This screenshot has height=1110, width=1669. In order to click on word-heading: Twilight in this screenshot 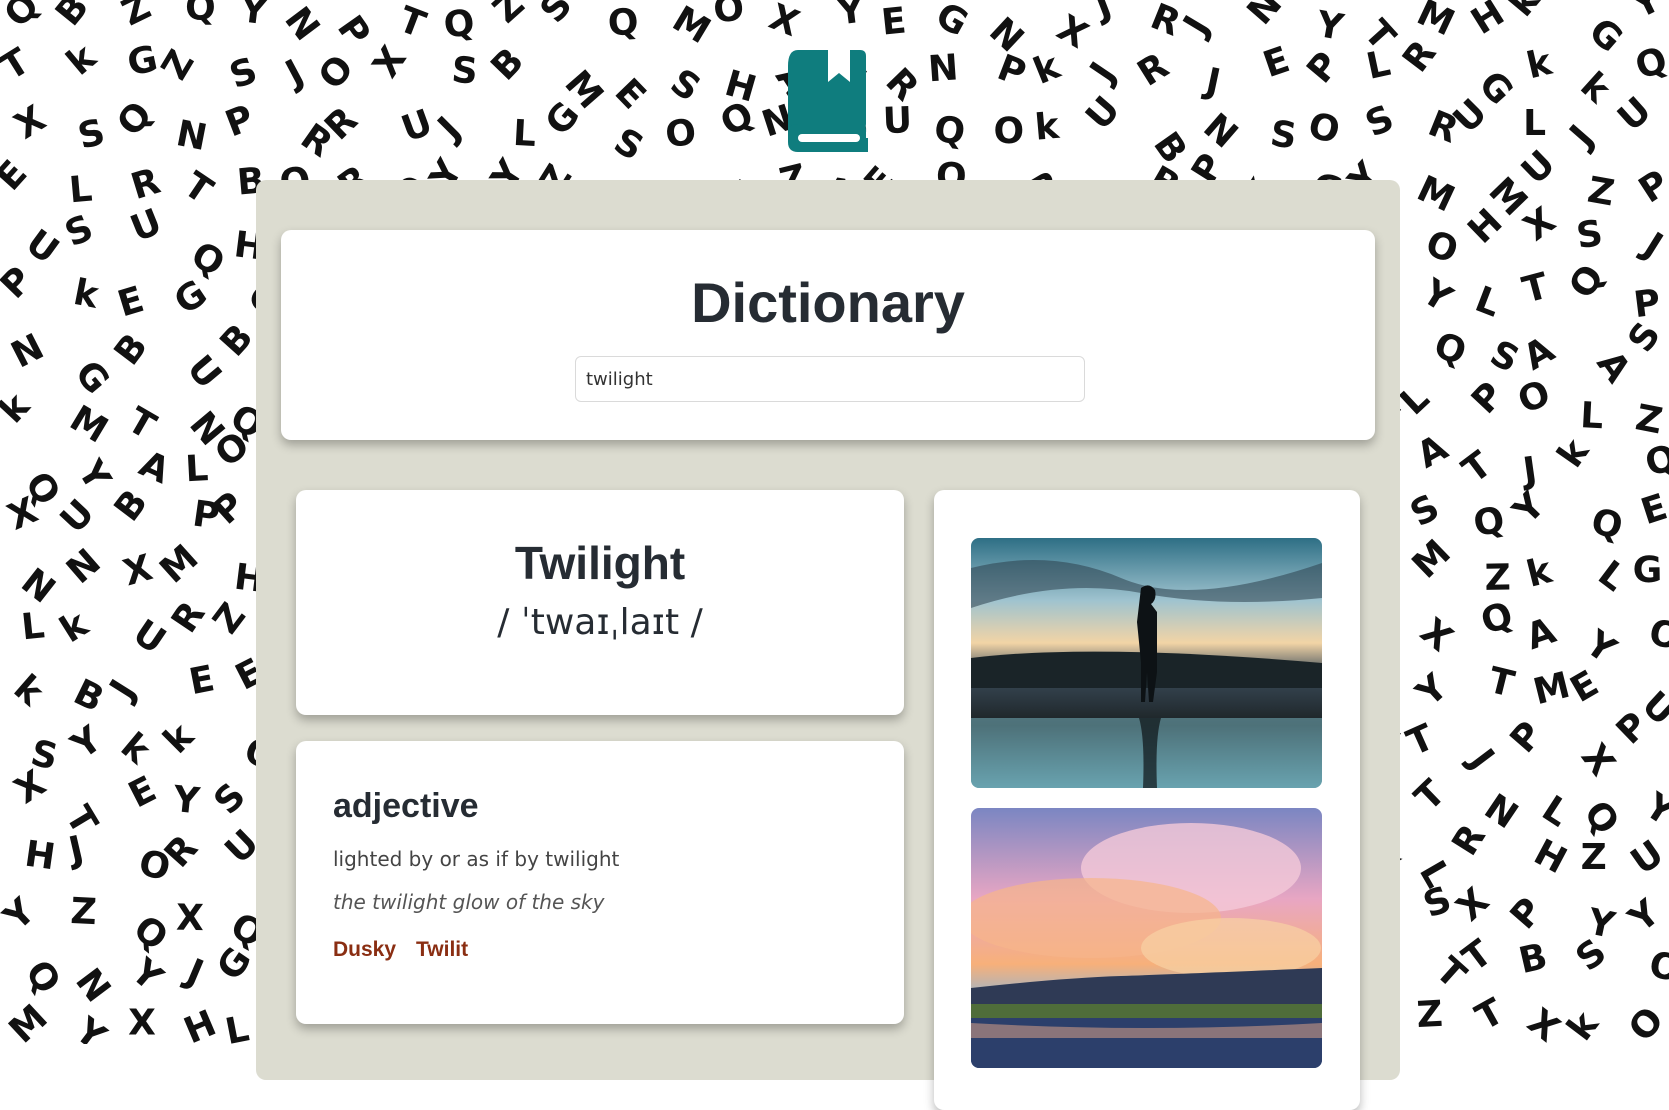, I will do `click(600, 563)`.